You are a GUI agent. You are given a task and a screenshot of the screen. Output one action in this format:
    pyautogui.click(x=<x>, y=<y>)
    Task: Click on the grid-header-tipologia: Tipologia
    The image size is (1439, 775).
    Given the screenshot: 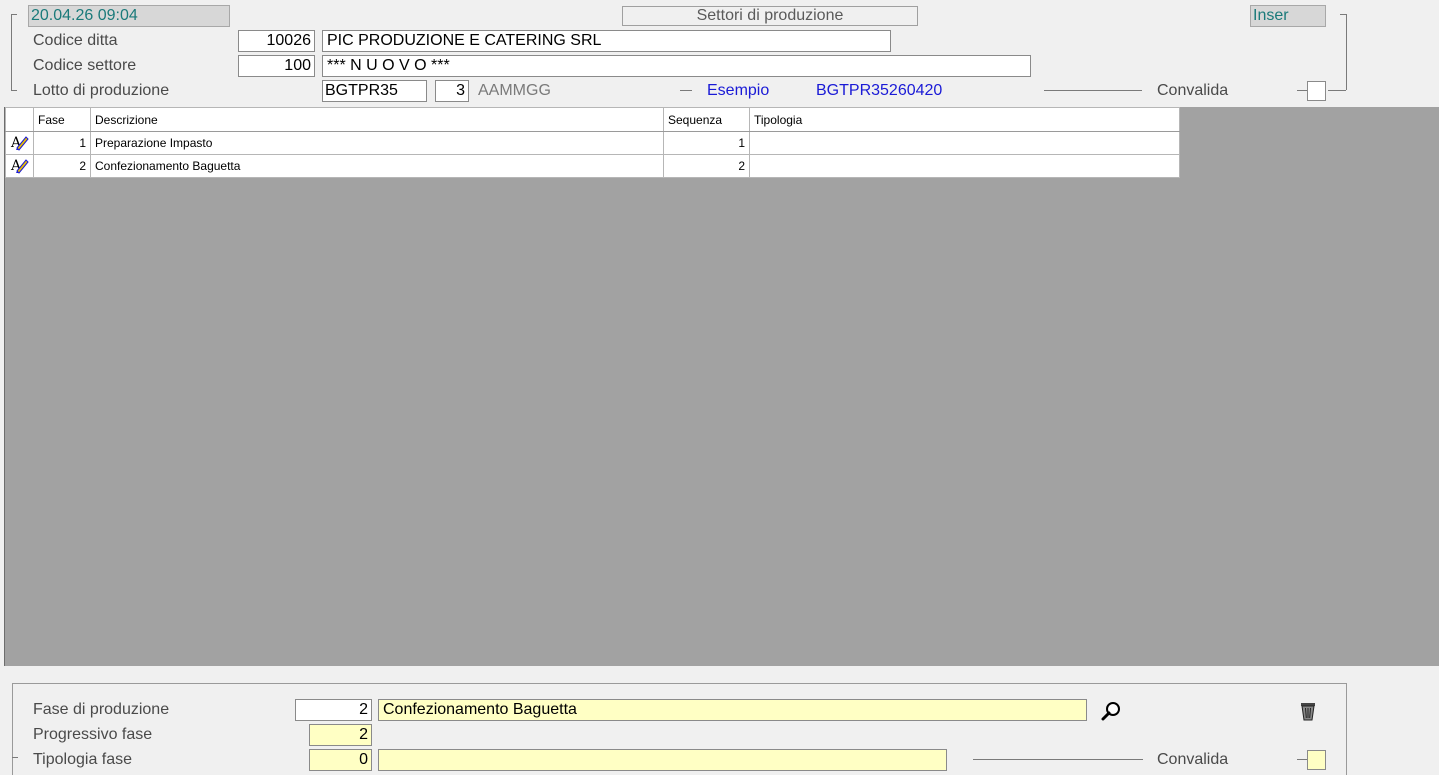 What is the action you would take?
    pyautogui.click(x=964, y=119)
    